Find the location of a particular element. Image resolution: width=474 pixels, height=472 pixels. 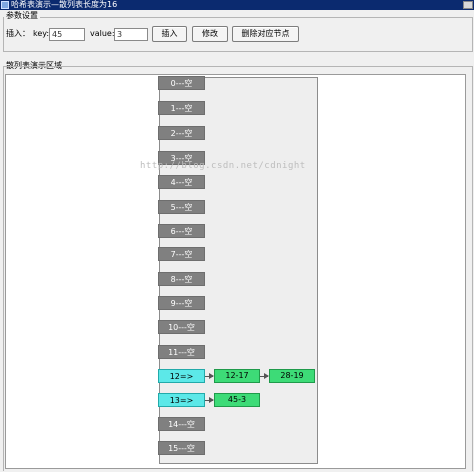

key-input: 45 is located at coordinates (67, 34).